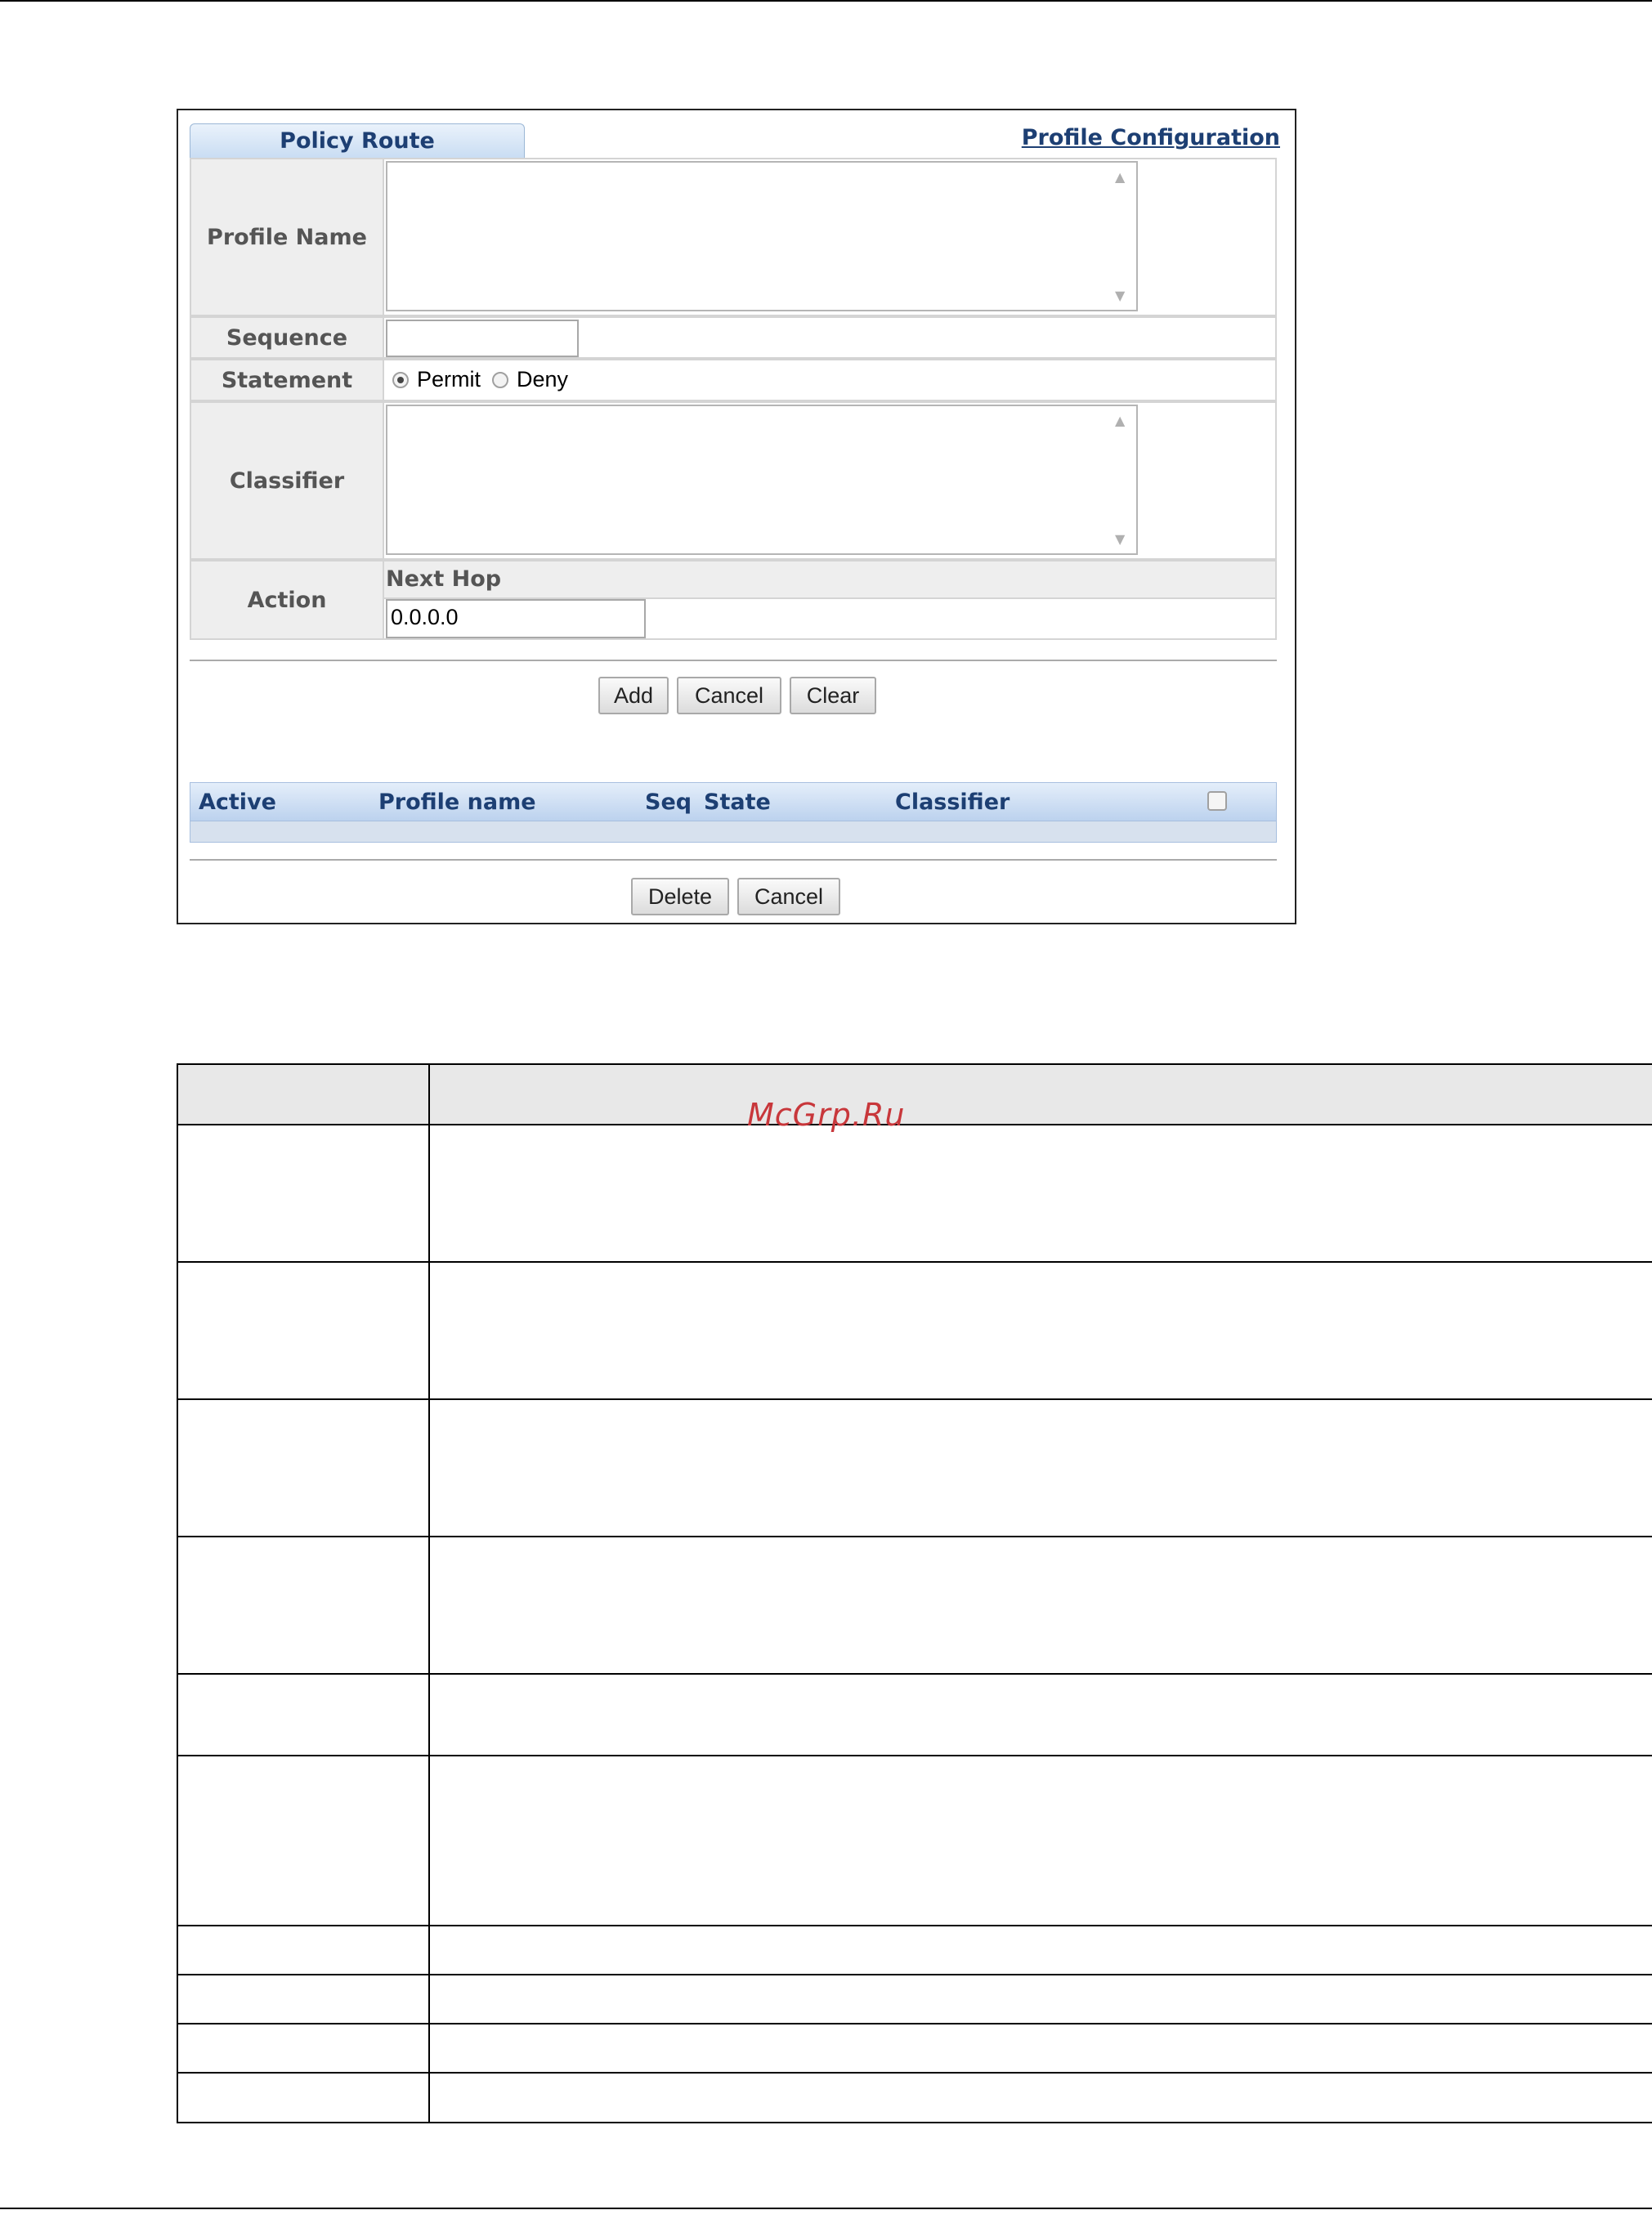  I want to click on action-label: Action, so click(287, 600).